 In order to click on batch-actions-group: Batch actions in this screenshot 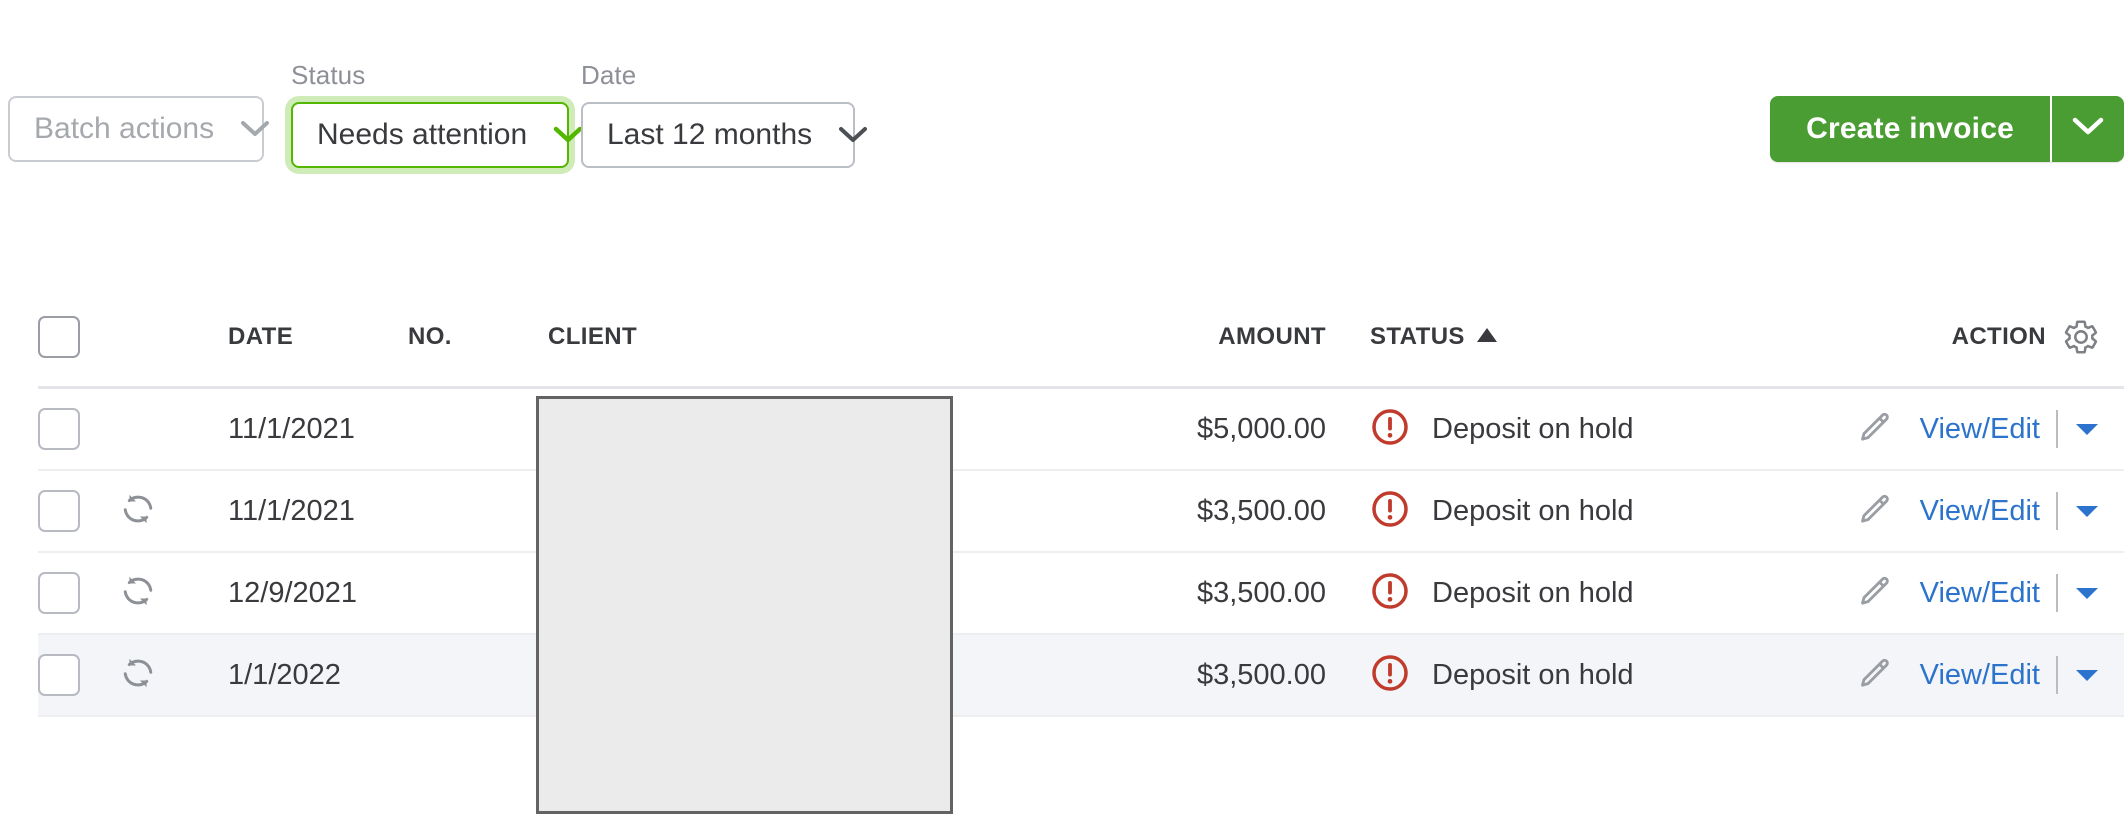, I will do `click(139, 129)`.